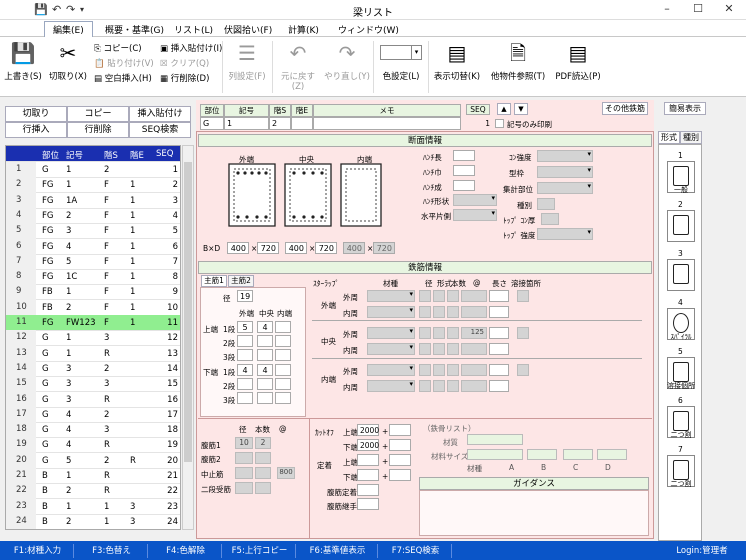  What do you see at coordinates (107, 476) in the screenshot?
I see `table-cell: R` at bounding box center [107, 476].